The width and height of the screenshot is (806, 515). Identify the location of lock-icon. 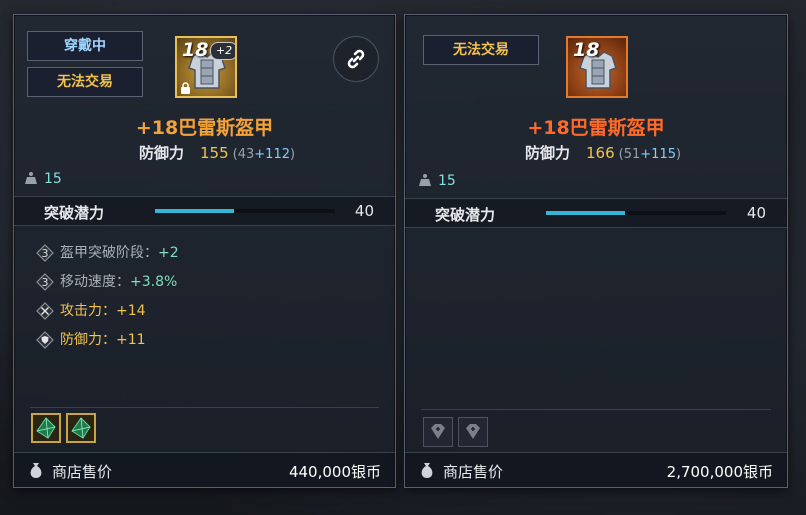
(185, 88).